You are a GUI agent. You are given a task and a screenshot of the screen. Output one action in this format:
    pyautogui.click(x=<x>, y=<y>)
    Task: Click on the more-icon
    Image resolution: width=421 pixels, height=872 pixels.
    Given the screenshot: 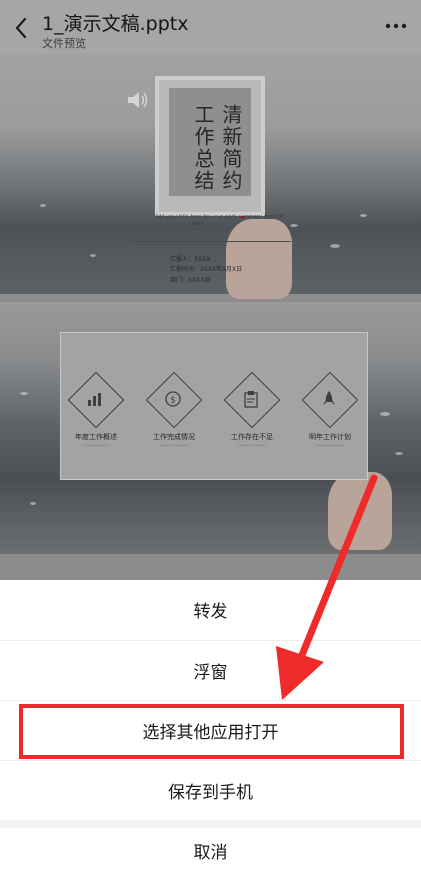 What is the action you would take?
    pyautogui.click(x=396, y=26)
    